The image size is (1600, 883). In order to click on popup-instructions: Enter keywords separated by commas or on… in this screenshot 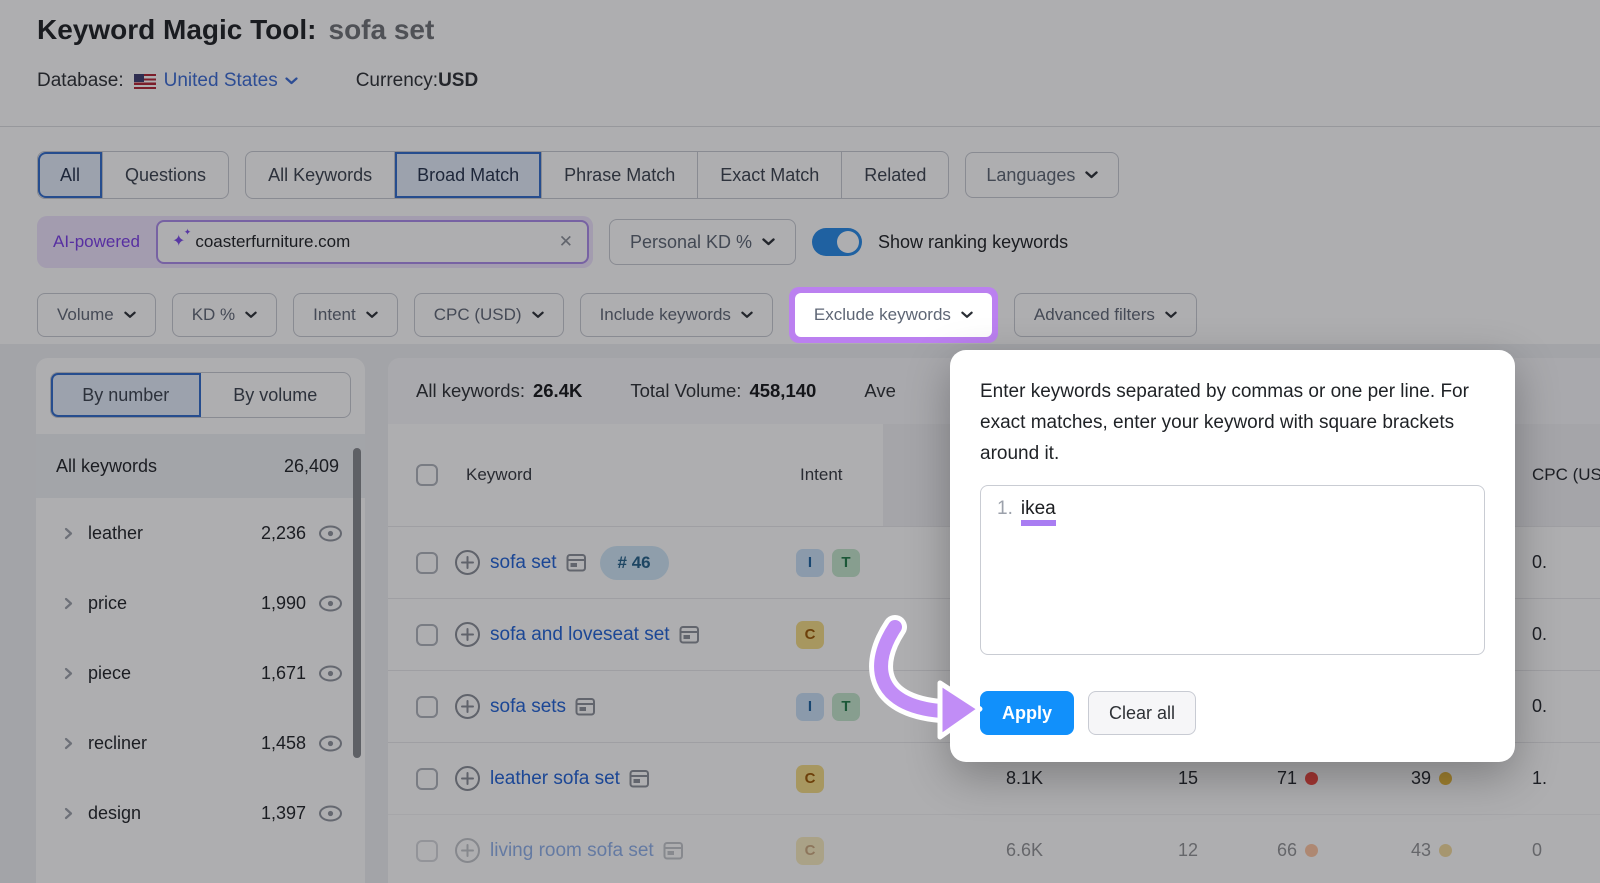, I will do `click(1224, 422)`.